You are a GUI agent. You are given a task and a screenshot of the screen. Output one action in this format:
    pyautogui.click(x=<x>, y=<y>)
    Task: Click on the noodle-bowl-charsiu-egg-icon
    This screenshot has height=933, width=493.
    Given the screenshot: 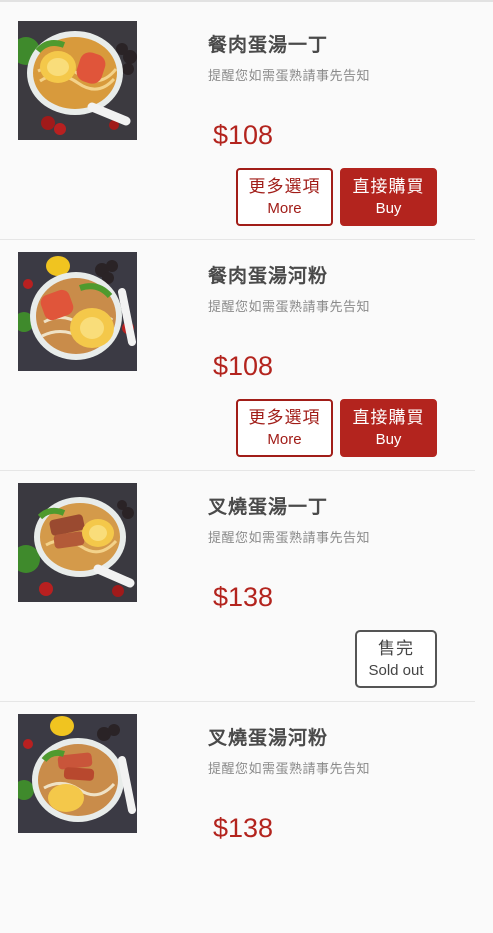 What is the action you would take?
    pyautogui.click(x=77, y=542)
    